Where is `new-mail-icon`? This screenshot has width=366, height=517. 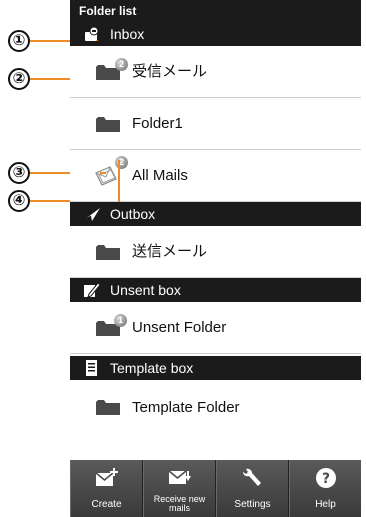 new-mail-icon is located at coordinates (106, 477).